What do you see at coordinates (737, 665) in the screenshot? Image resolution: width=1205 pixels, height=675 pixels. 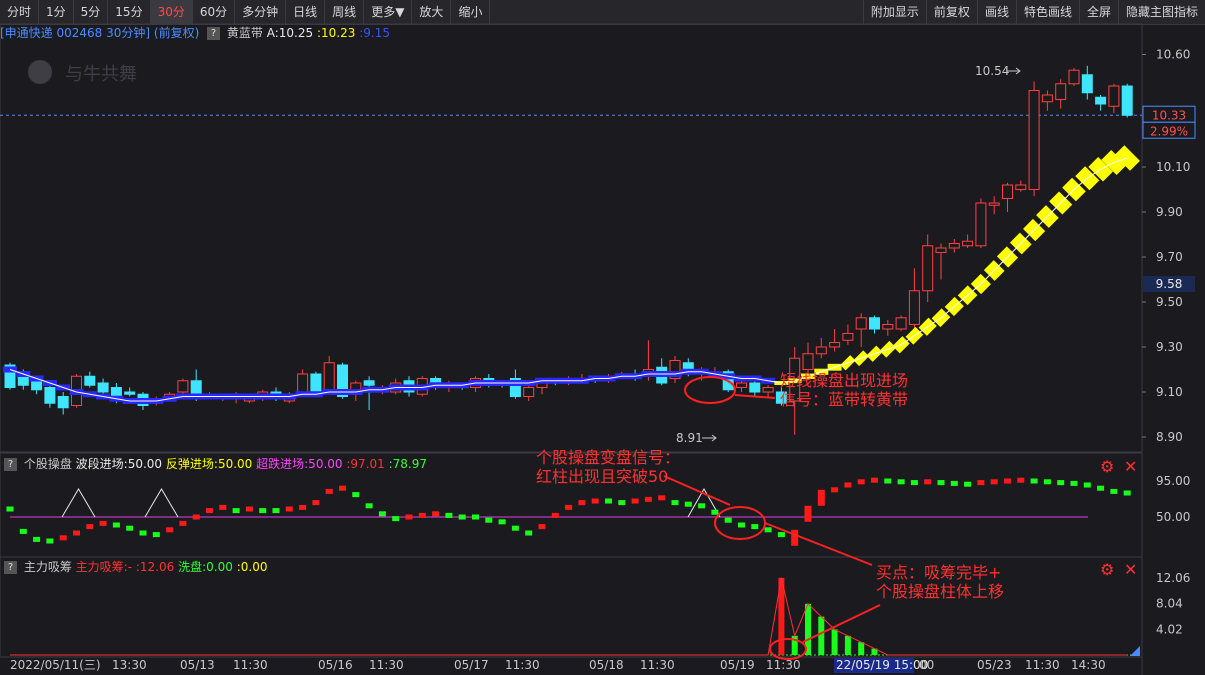 I see `time-axis-label: 05/19` at bounding box center [737, 665].